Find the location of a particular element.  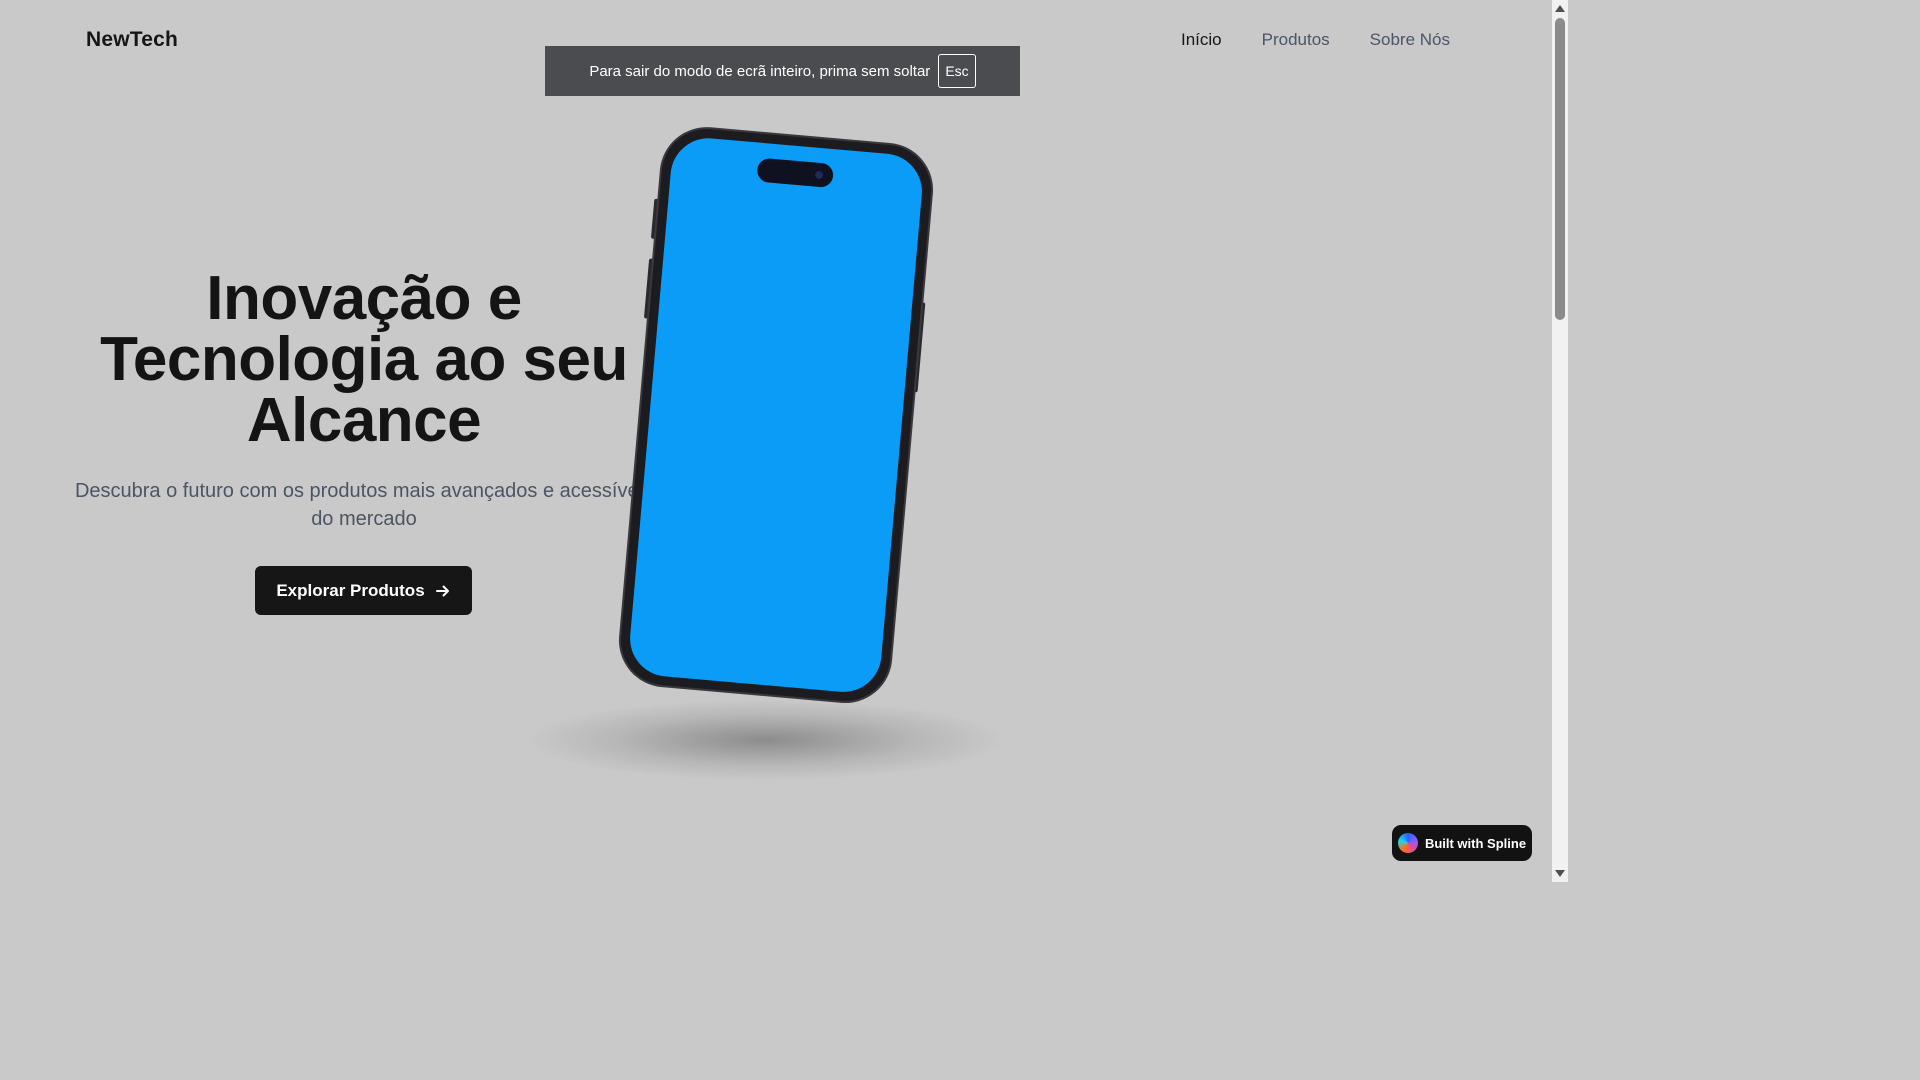

built-with-spline-badge: Built with Spline is located at coordinates (1462, 843).